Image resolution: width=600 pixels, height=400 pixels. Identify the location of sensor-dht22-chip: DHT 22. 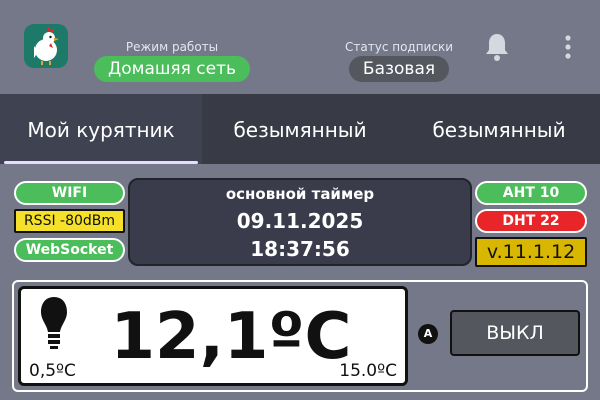
(531, 221).